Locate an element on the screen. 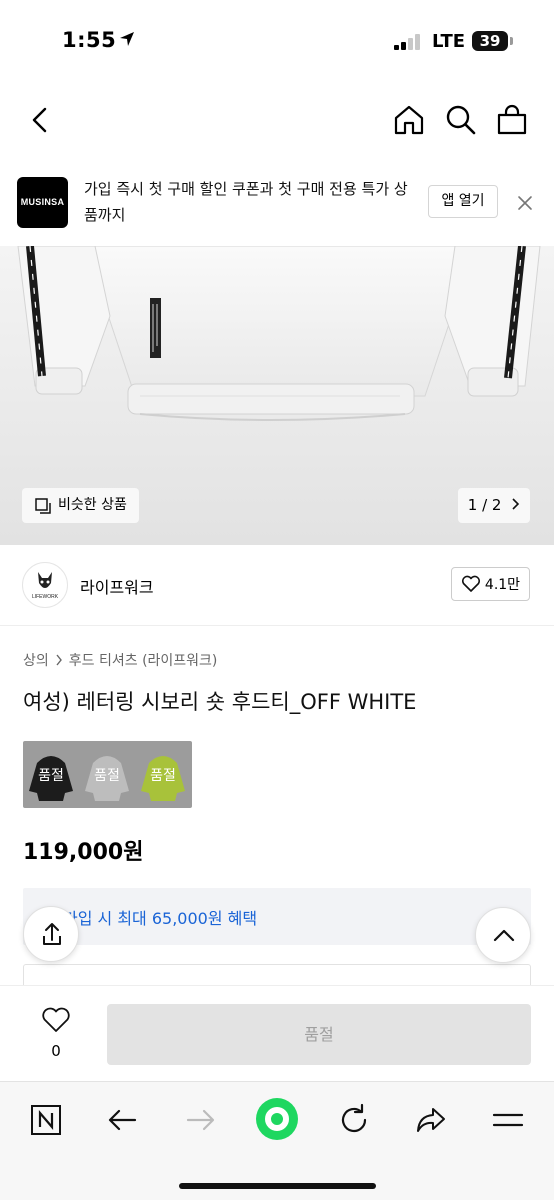  breadcrumb-subcategory: 후드 티셔츠 (라이프워크) is located at coordinates (143, 660).